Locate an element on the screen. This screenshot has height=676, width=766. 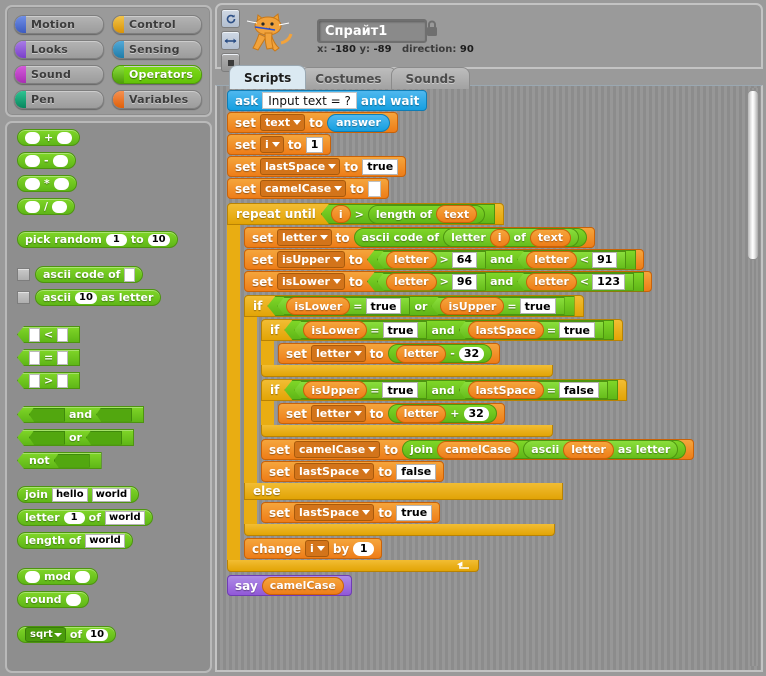
set-lastspace-true-value-input: true is located at coordinates (414, 512).